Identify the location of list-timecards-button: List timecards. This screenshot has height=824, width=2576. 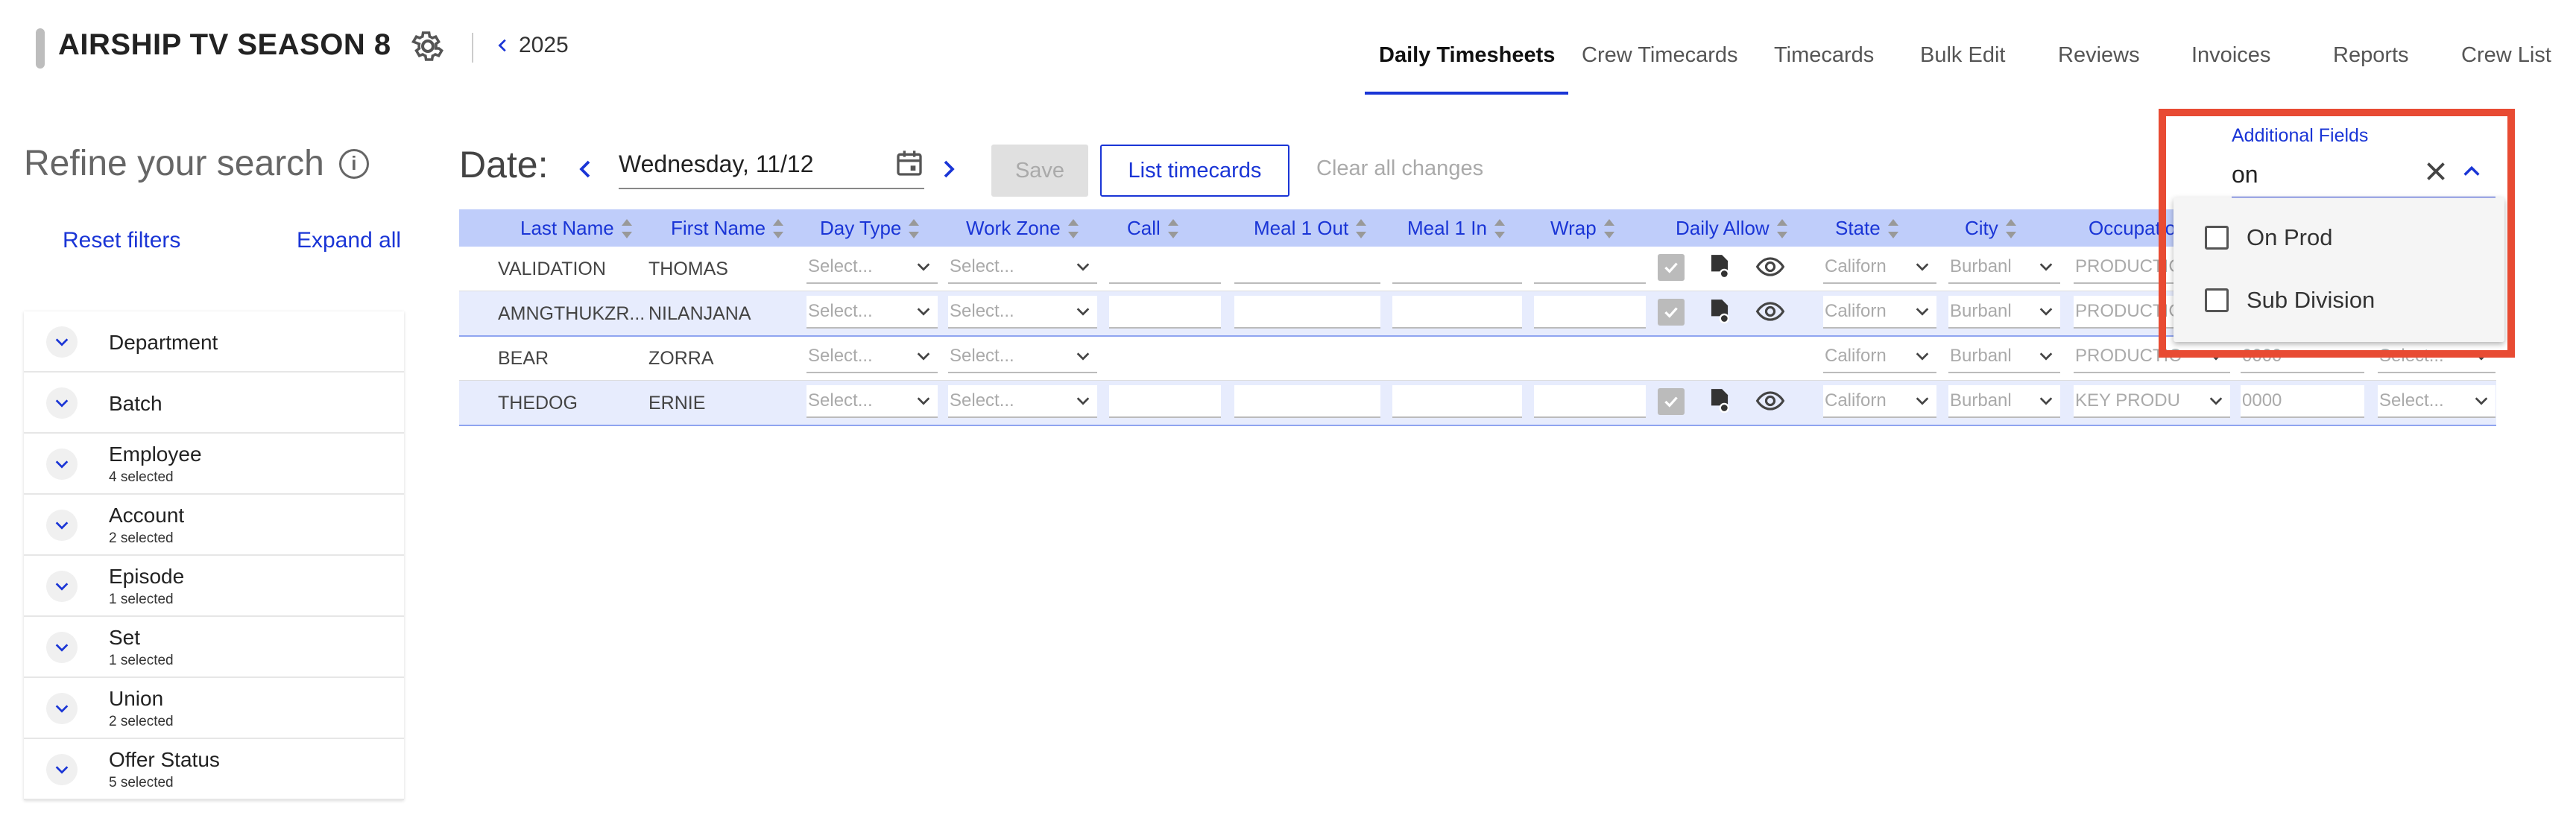
(1194, 171).